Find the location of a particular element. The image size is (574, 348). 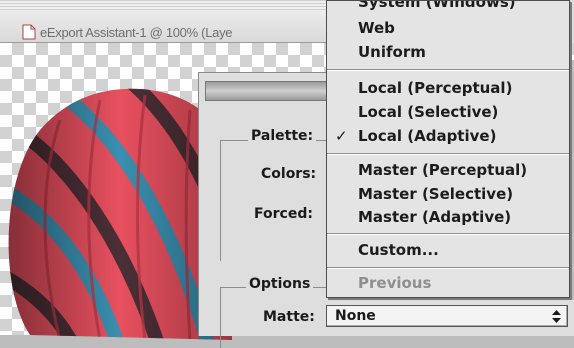

titlebar-stripes is located at coordinates (170, 5).